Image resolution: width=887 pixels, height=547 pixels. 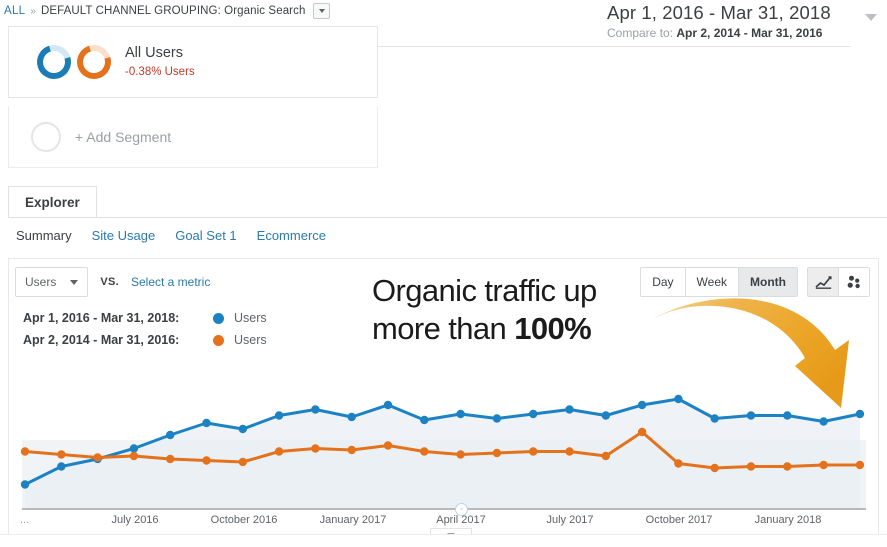 What do you see at coordinates (854, 282) in the screenshot?
I see `scatter-plot-icon` at bounding box center [854, 282].